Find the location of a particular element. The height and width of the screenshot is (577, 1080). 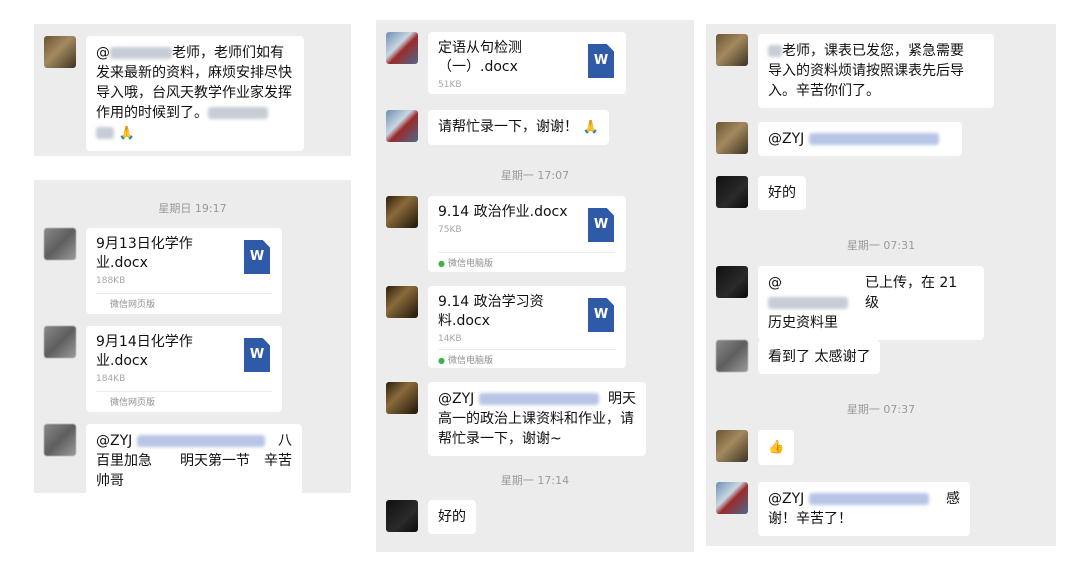

message-bubble: 老师，课表已发您，紧急需要 导入的资料烦请按照课表先后导入。辛苦你们了。 is located at coordinates (876, 71).